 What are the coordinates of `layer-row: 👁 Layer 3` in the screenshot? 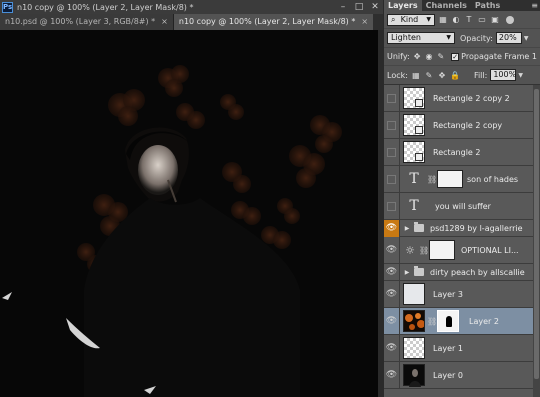 It's located at (458, 294).